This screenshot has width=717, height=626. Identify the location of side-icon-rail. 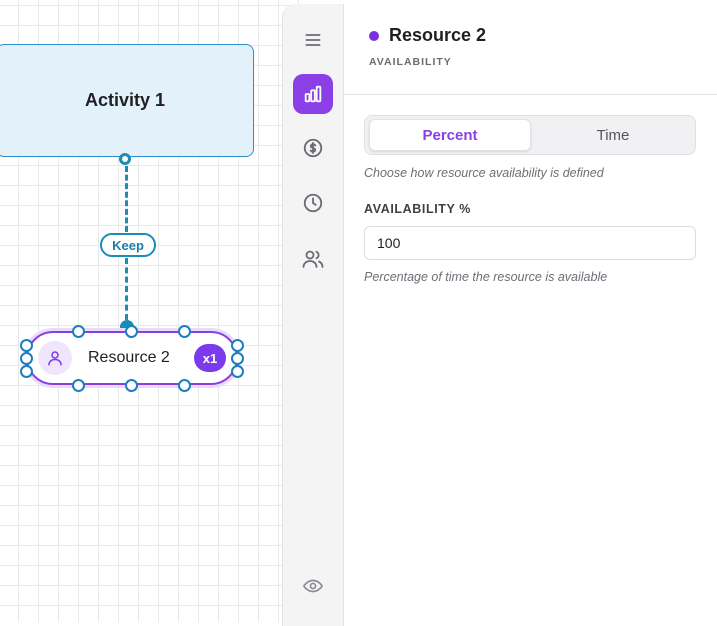
(313, 315).